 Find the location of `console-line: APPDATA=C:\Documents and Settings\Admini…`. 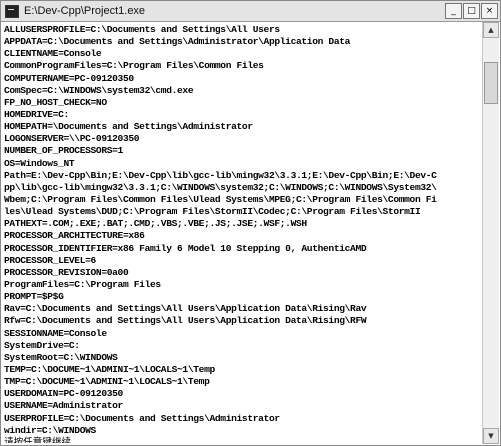

console-line: APPDATA=C:\Documents and Settings\Admini… is located at coordinates (177, 42).